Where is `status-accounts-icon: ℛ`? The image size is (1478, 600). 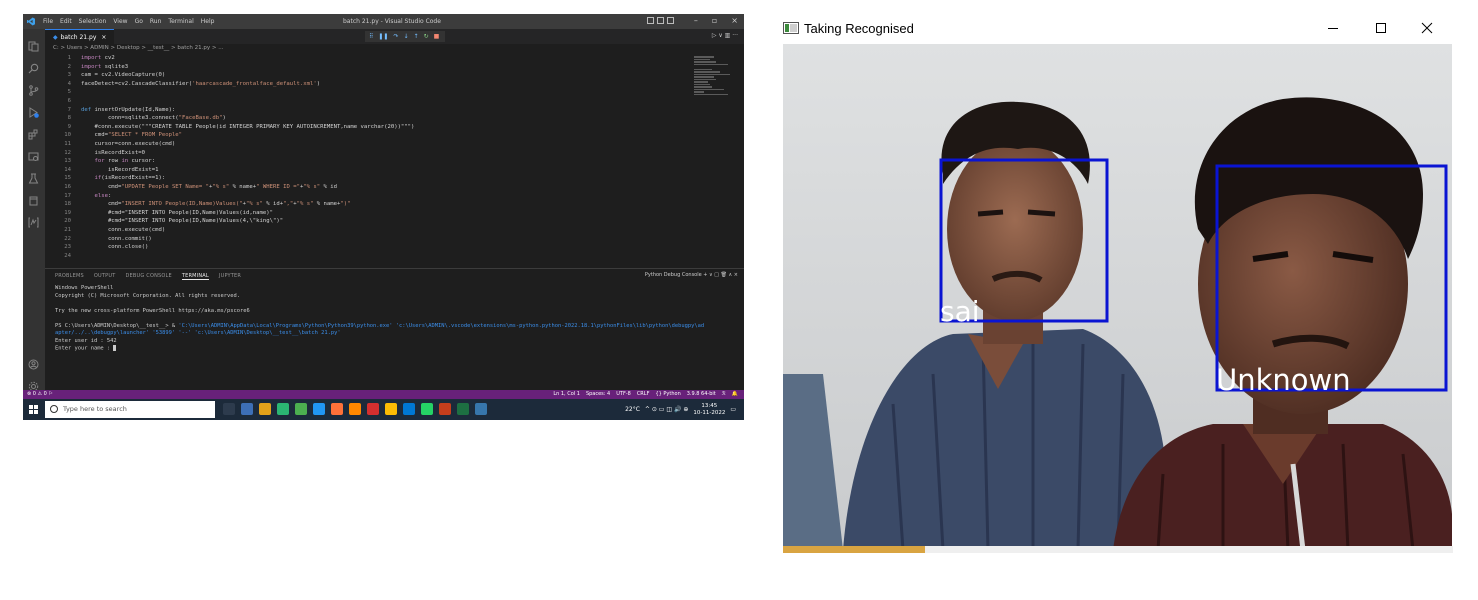
status-accounts-icon: ℛ is located at coordinates (724, 394).